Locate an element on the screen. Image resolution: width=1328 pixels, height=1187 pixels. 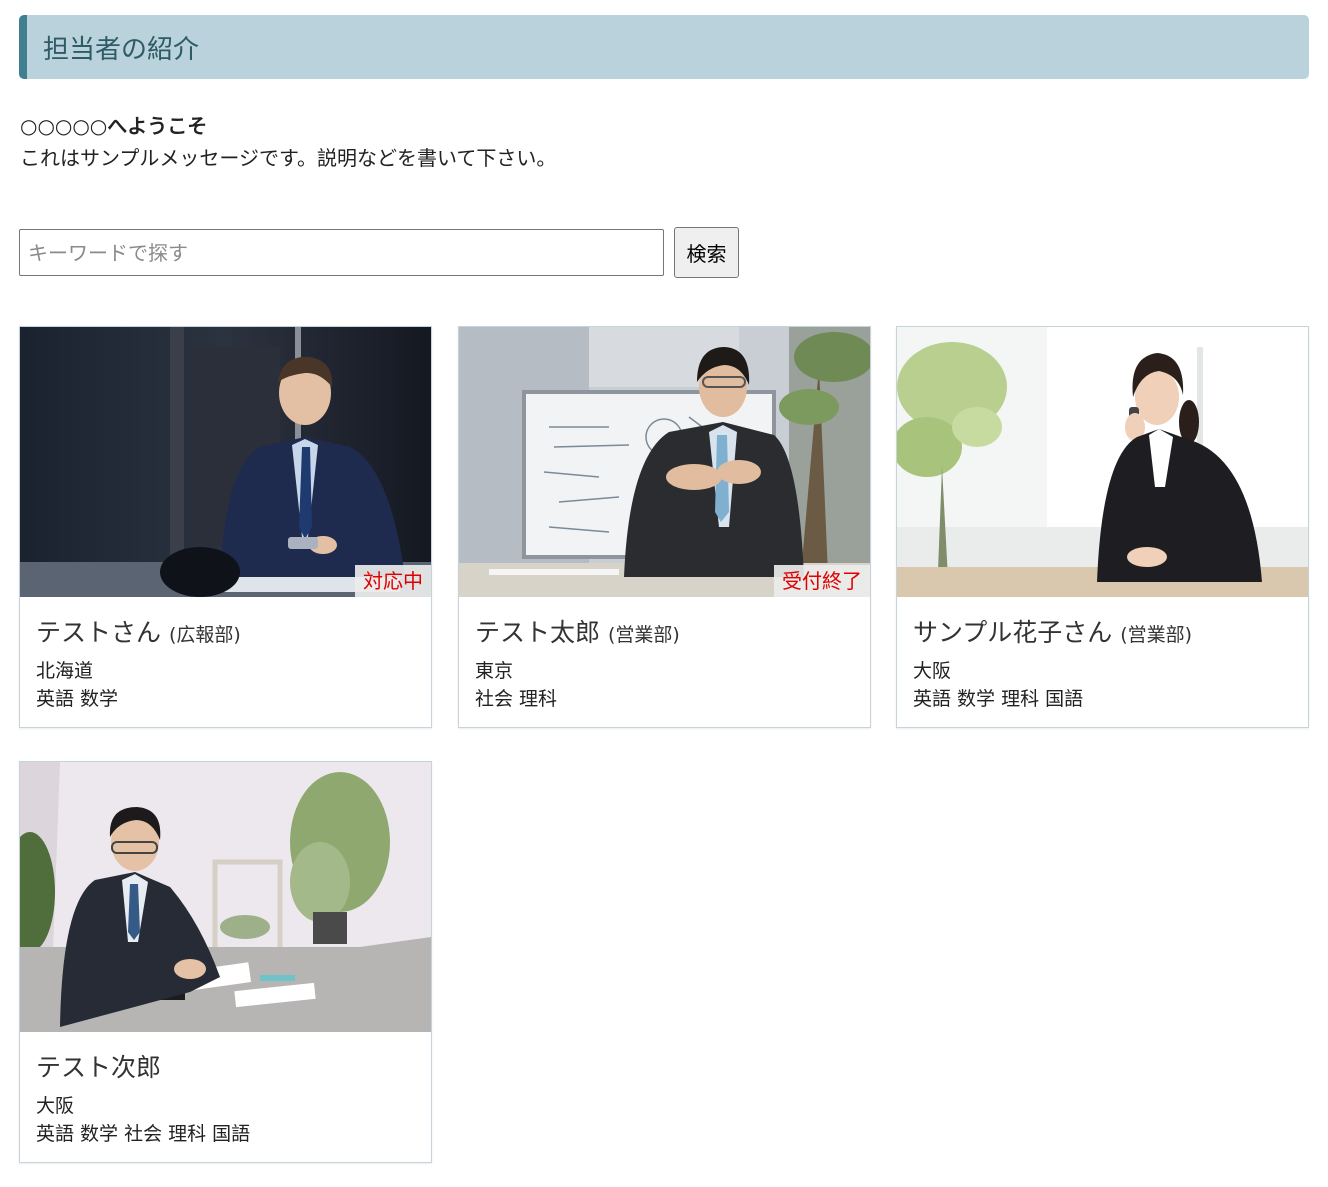
staff-card: 対応中 テストさん (広報部) 北海道 英語 数学 is located at coordinates (225, 527).